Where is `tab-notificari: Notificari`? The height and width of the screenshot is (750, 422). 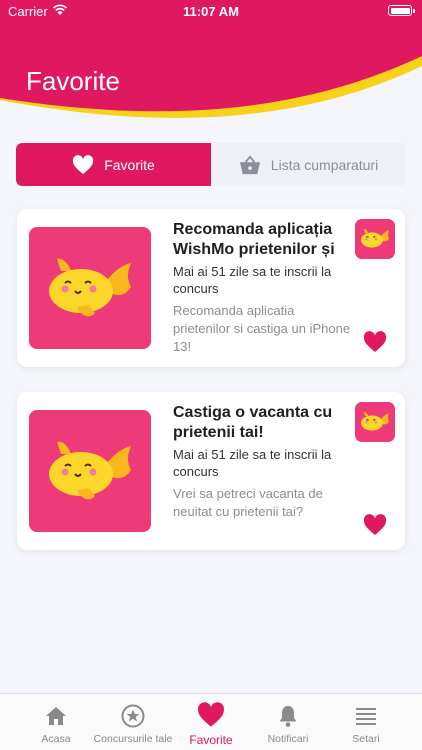 tab-notificari: Notificari is located at coordinates (288, 722).